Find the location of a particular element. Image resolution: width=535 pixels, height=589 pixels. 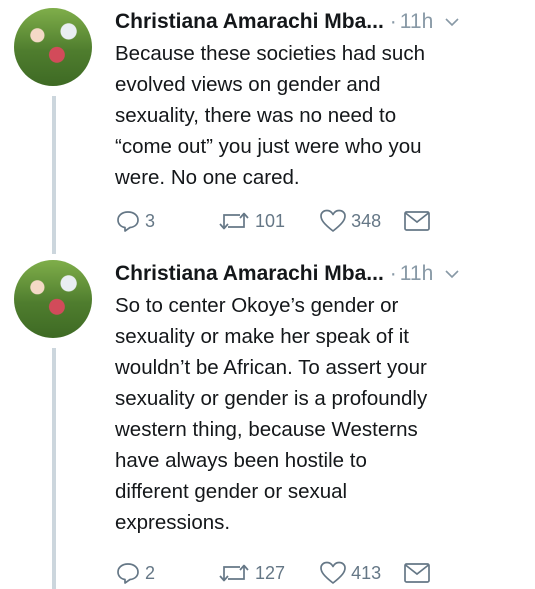

reply-button: 3 is located at coordinates (135, 221).